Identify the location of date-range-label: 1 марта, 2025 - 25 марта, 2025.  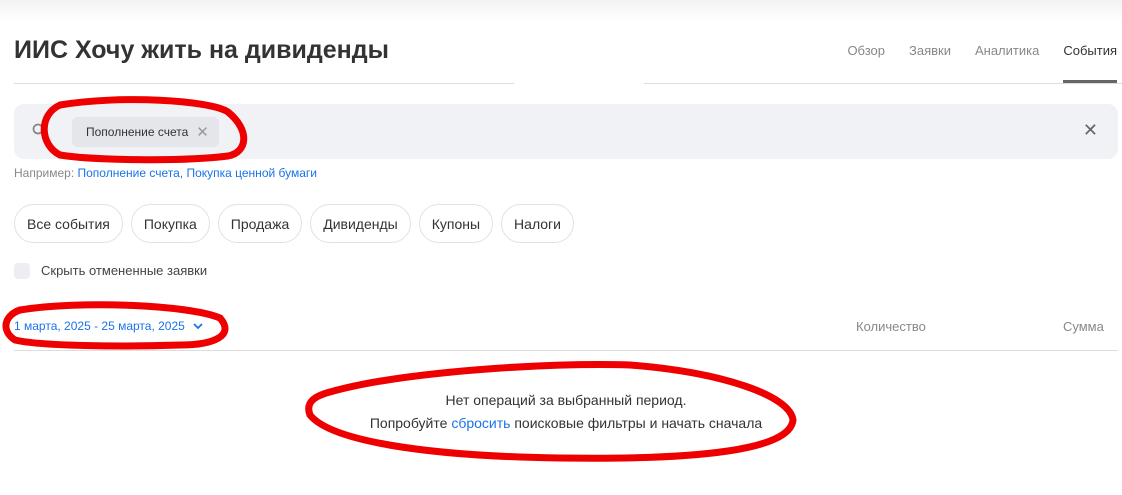
(99, 326).